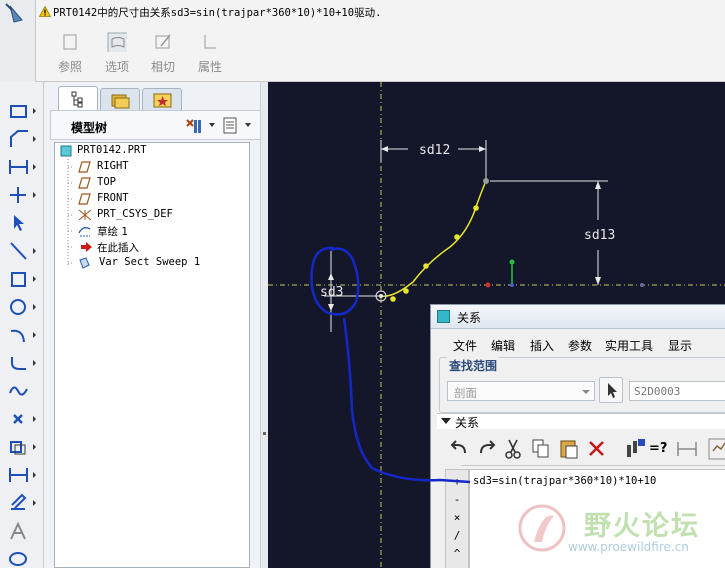  I want to click on settings-icon, so click(195, 126).